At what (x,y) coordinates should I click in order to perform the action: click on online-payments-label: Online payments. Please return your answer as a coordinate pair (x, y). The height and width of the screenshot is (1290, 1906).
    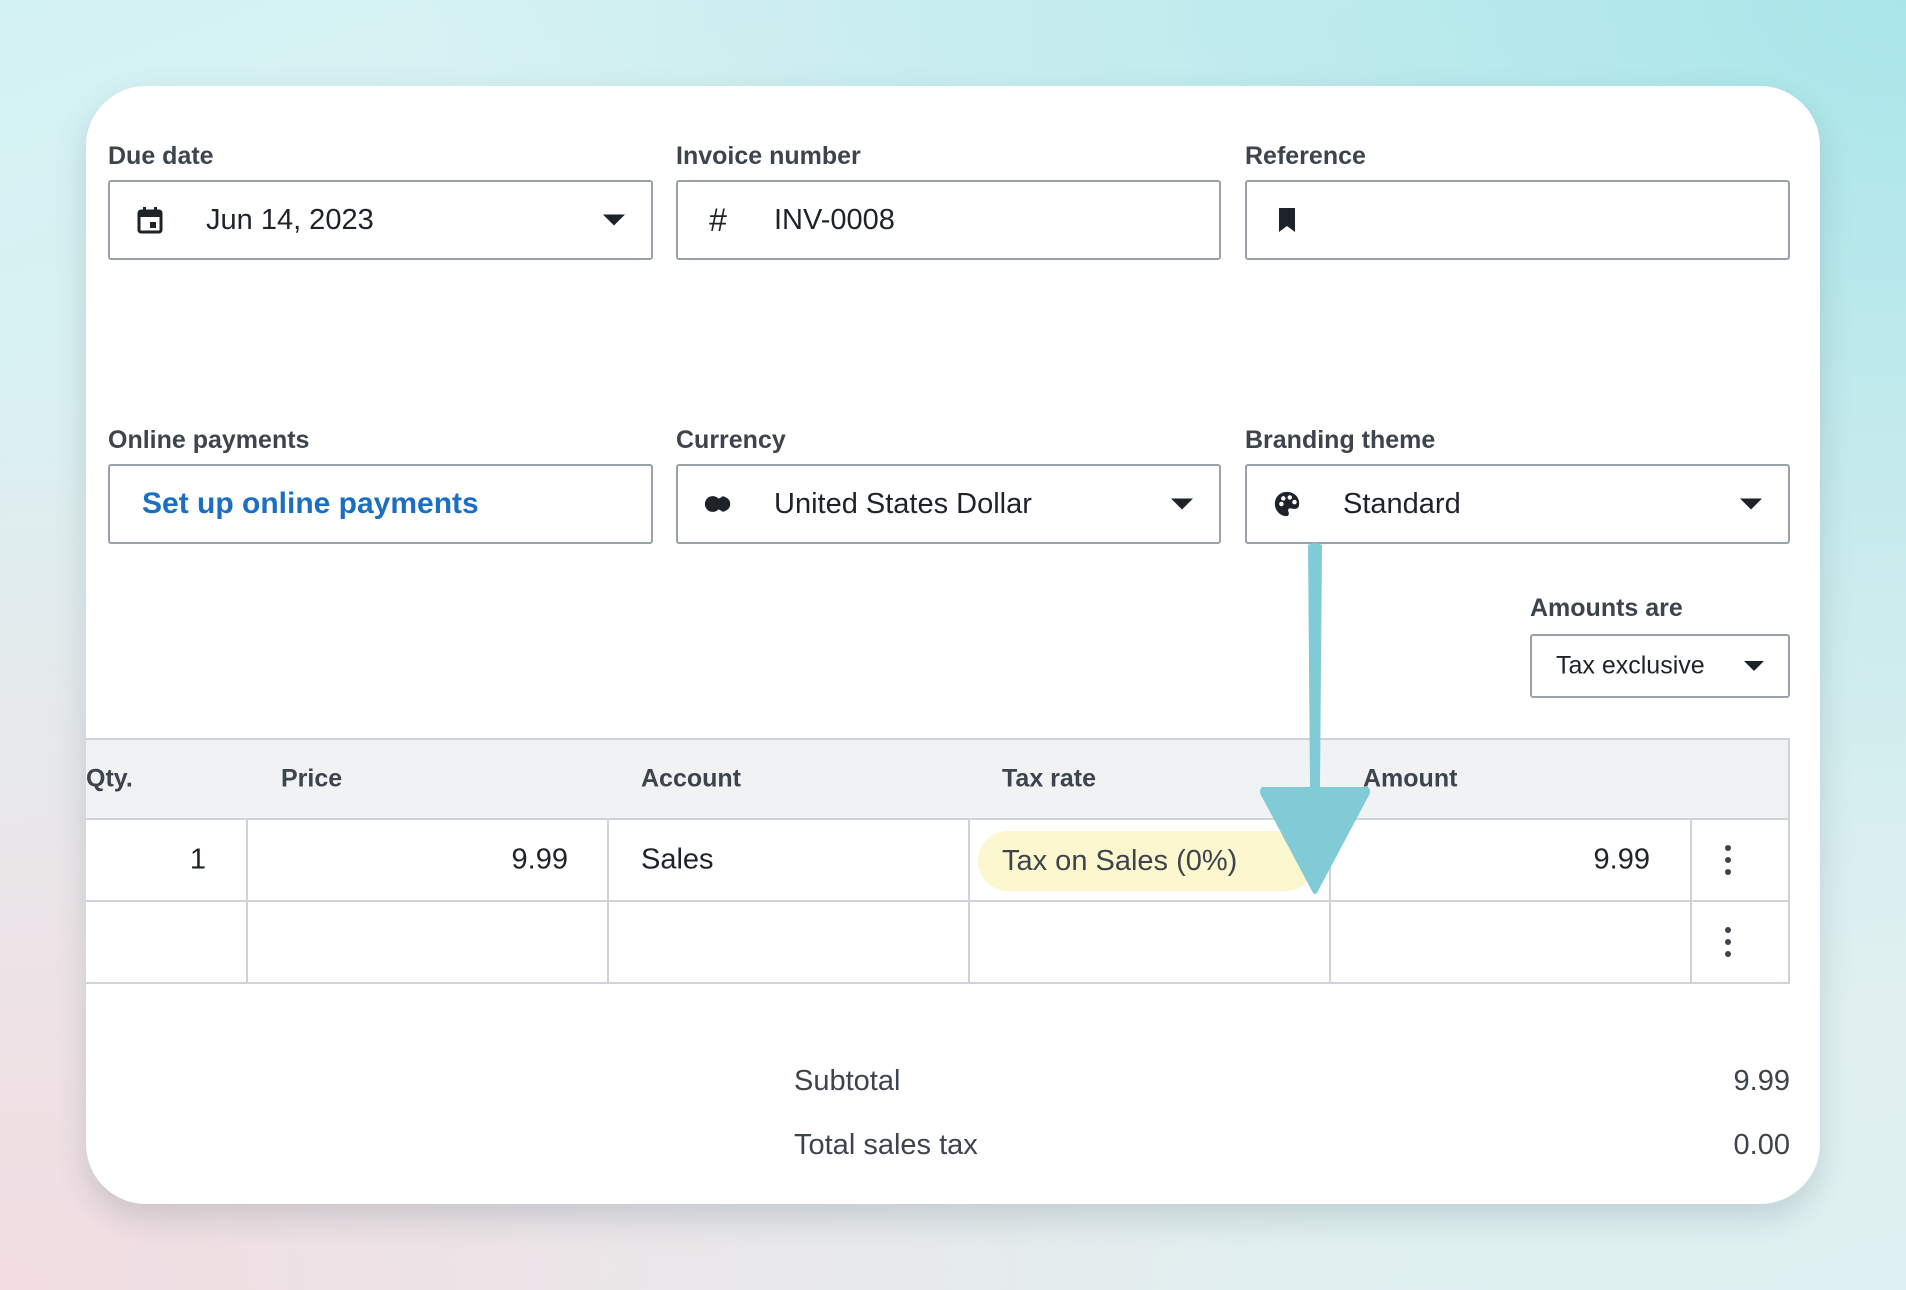
    Looking at the image, I should click on (209, 440).